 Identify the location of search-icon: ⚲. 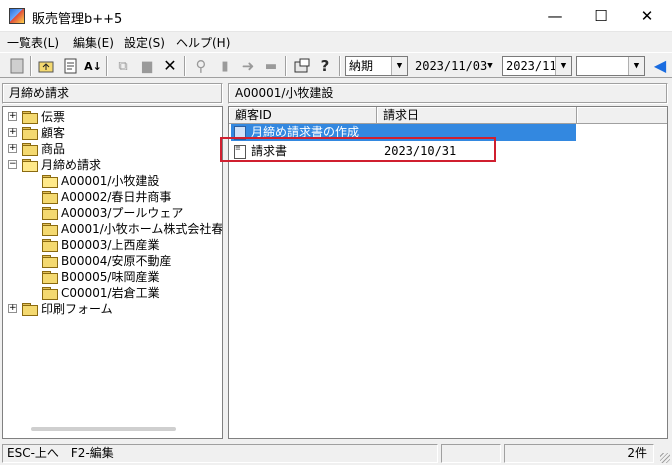
(201, 66).